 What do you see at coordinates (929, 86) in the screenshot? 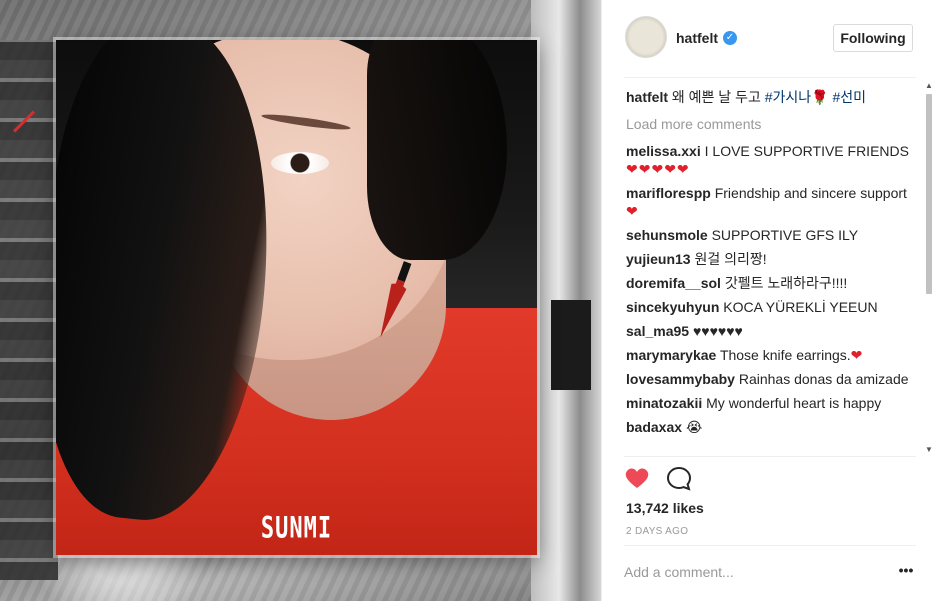
I see `scroll-up-arrow-icon: ▲` at bounding box center [929, 86].